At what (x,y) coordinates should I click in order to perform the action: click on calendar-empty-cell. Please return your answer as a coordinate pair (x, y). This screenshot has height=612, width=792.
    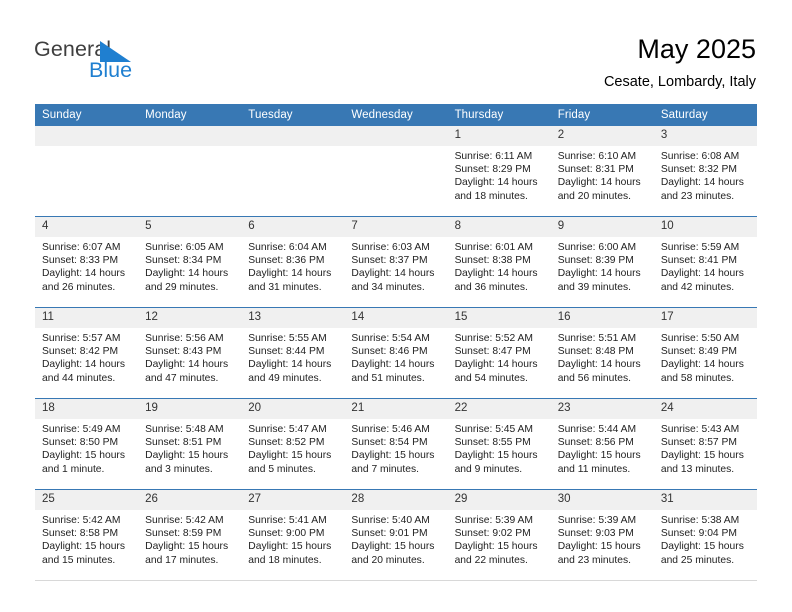
    Looking at the image, I should click on (396, 171).